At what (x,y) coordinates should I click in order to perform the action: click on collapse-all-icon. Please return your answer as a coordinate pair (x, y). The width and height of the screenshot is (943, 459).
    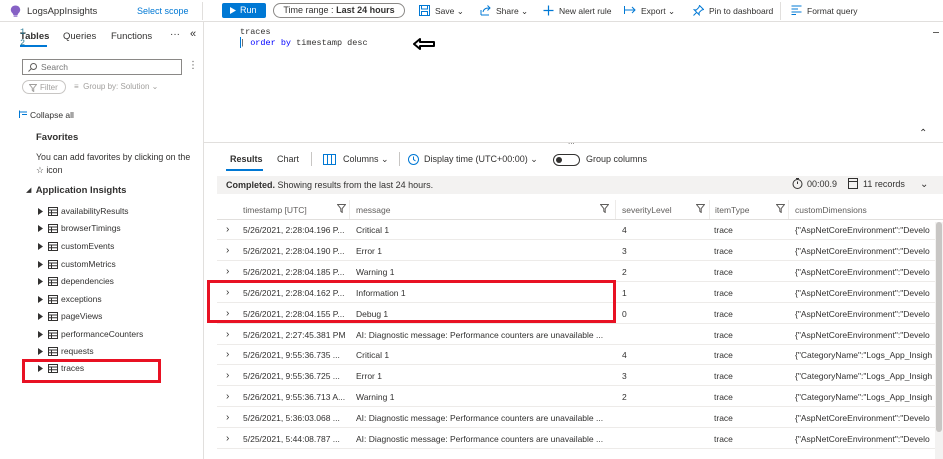
    Looking at the image, I should click on (23, 114).